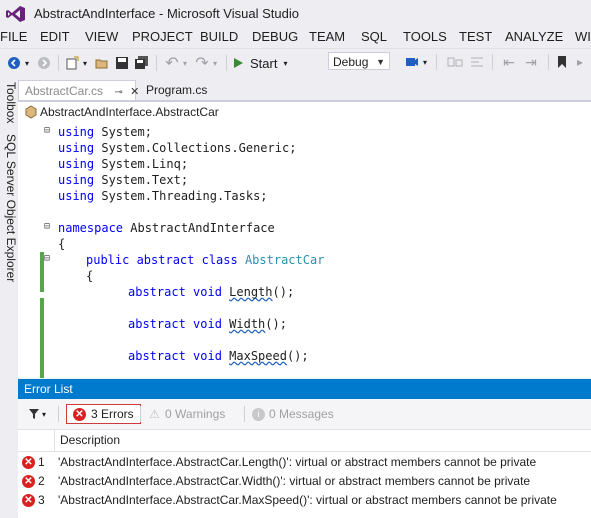 The height and width of the screenshot is (518, 591). Describe the element at coordinates (477, 62) in the screenshot. I see `format-icon` at that location.